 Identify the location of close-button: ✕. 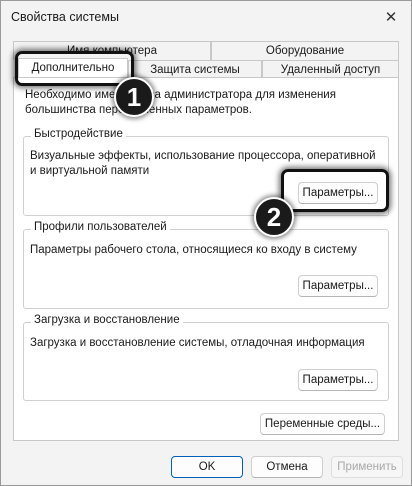
(391, 17).